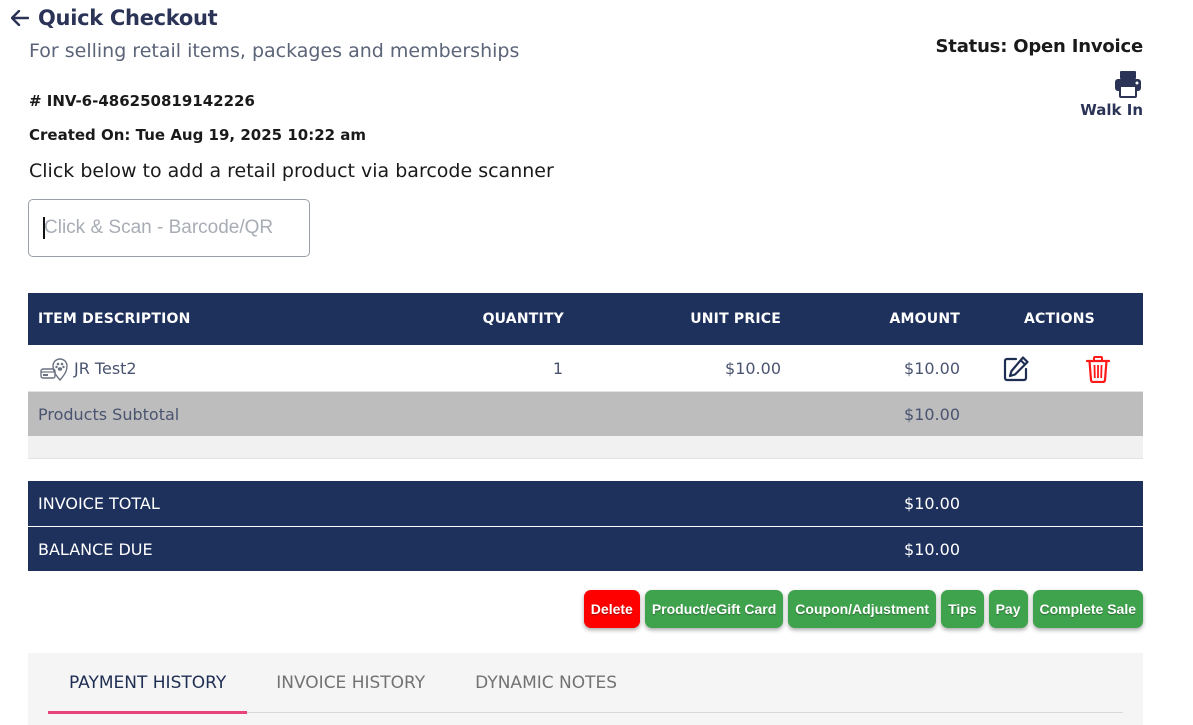  I want to click on balance-due-value: $10.00, so click(932, 549).